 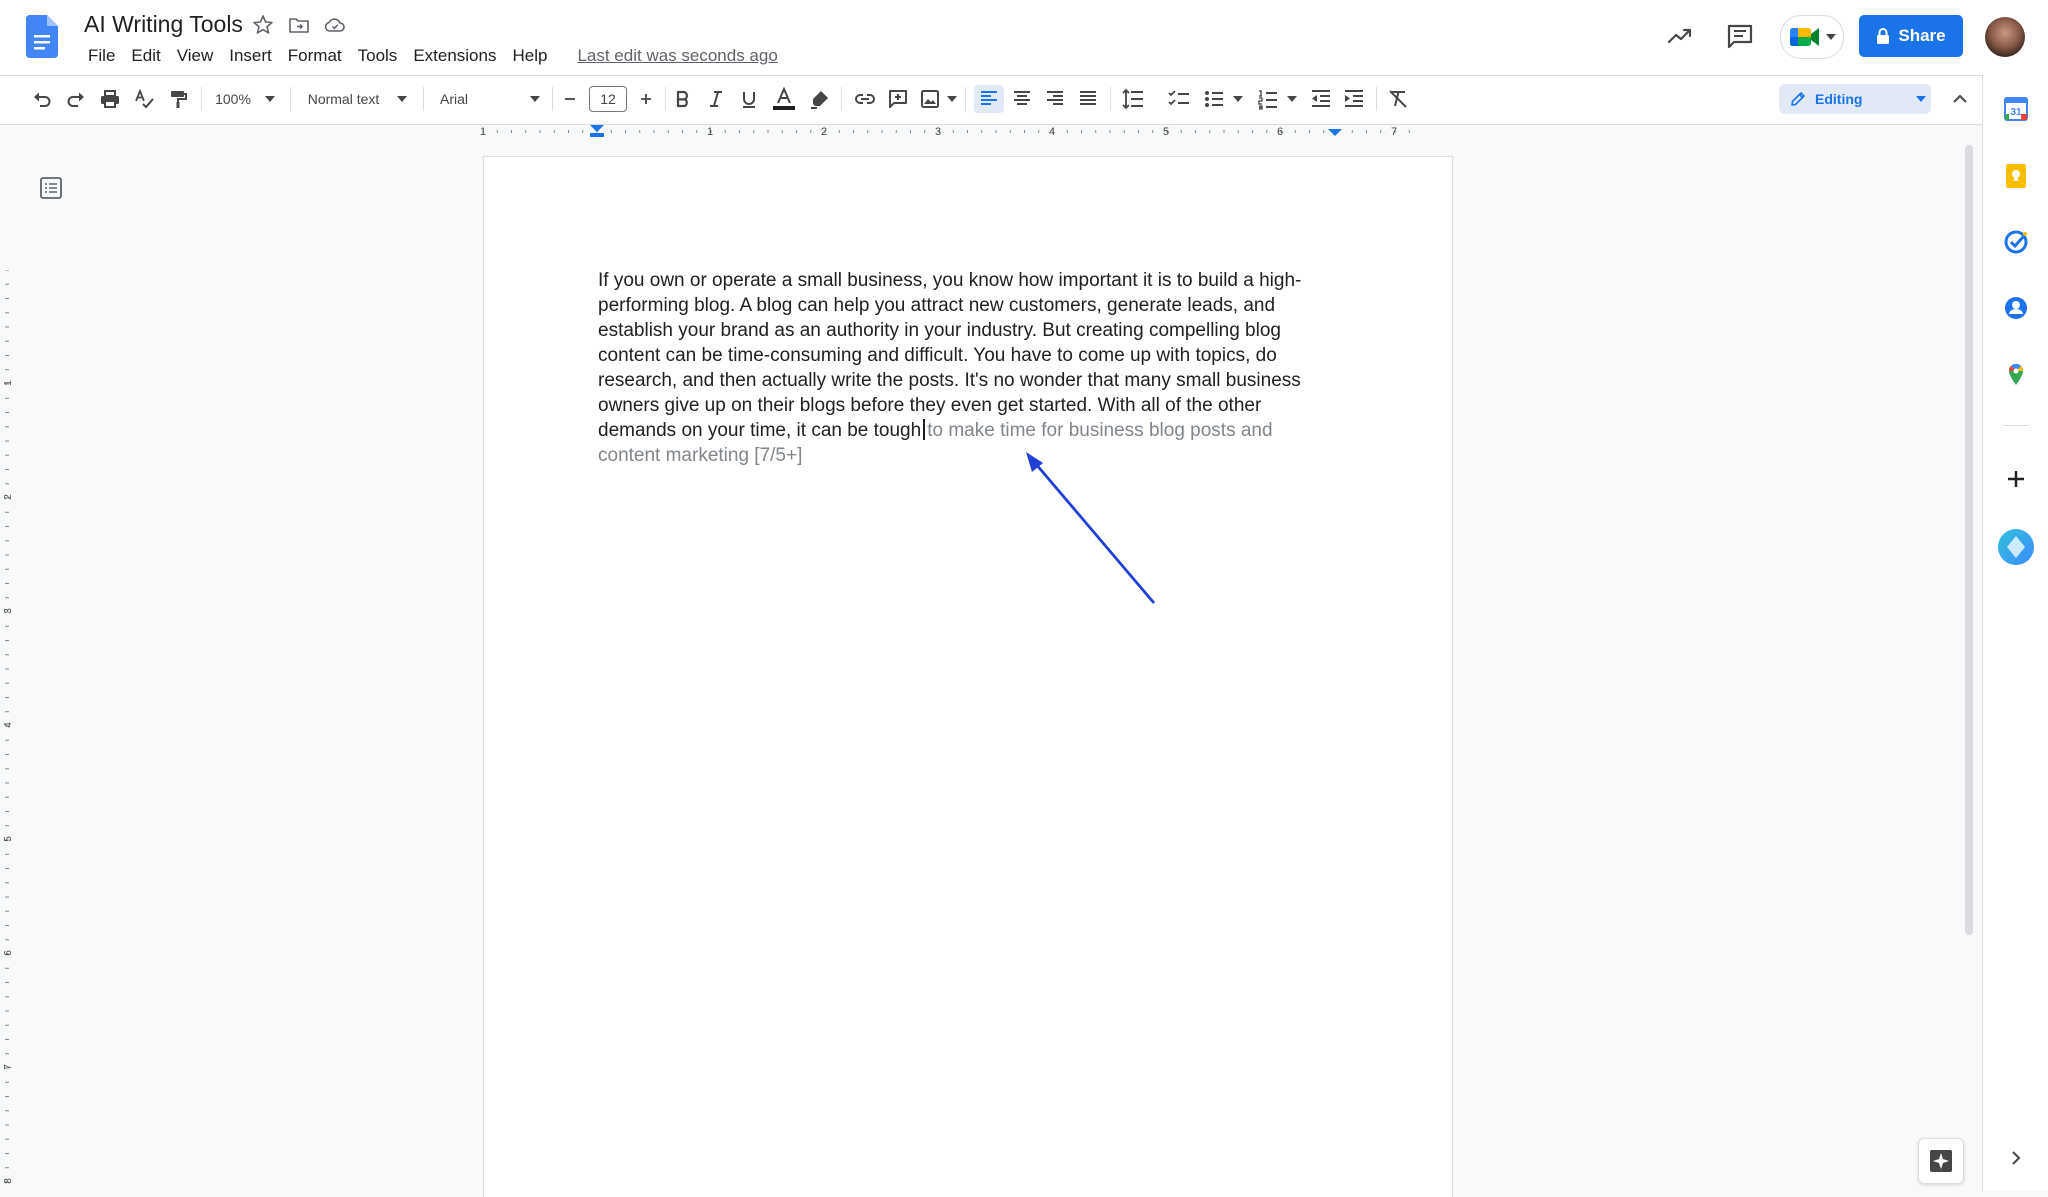 I want to click on increase-font-size-button, so click(x=646, y=99).